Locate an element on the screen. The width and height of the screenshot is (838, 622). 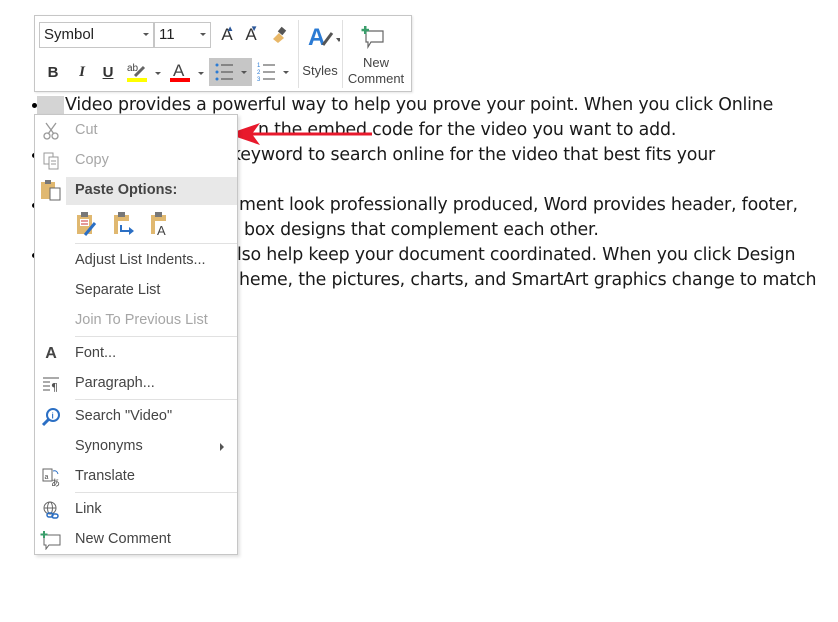
bullets-button is located at coordinates (230, 72).